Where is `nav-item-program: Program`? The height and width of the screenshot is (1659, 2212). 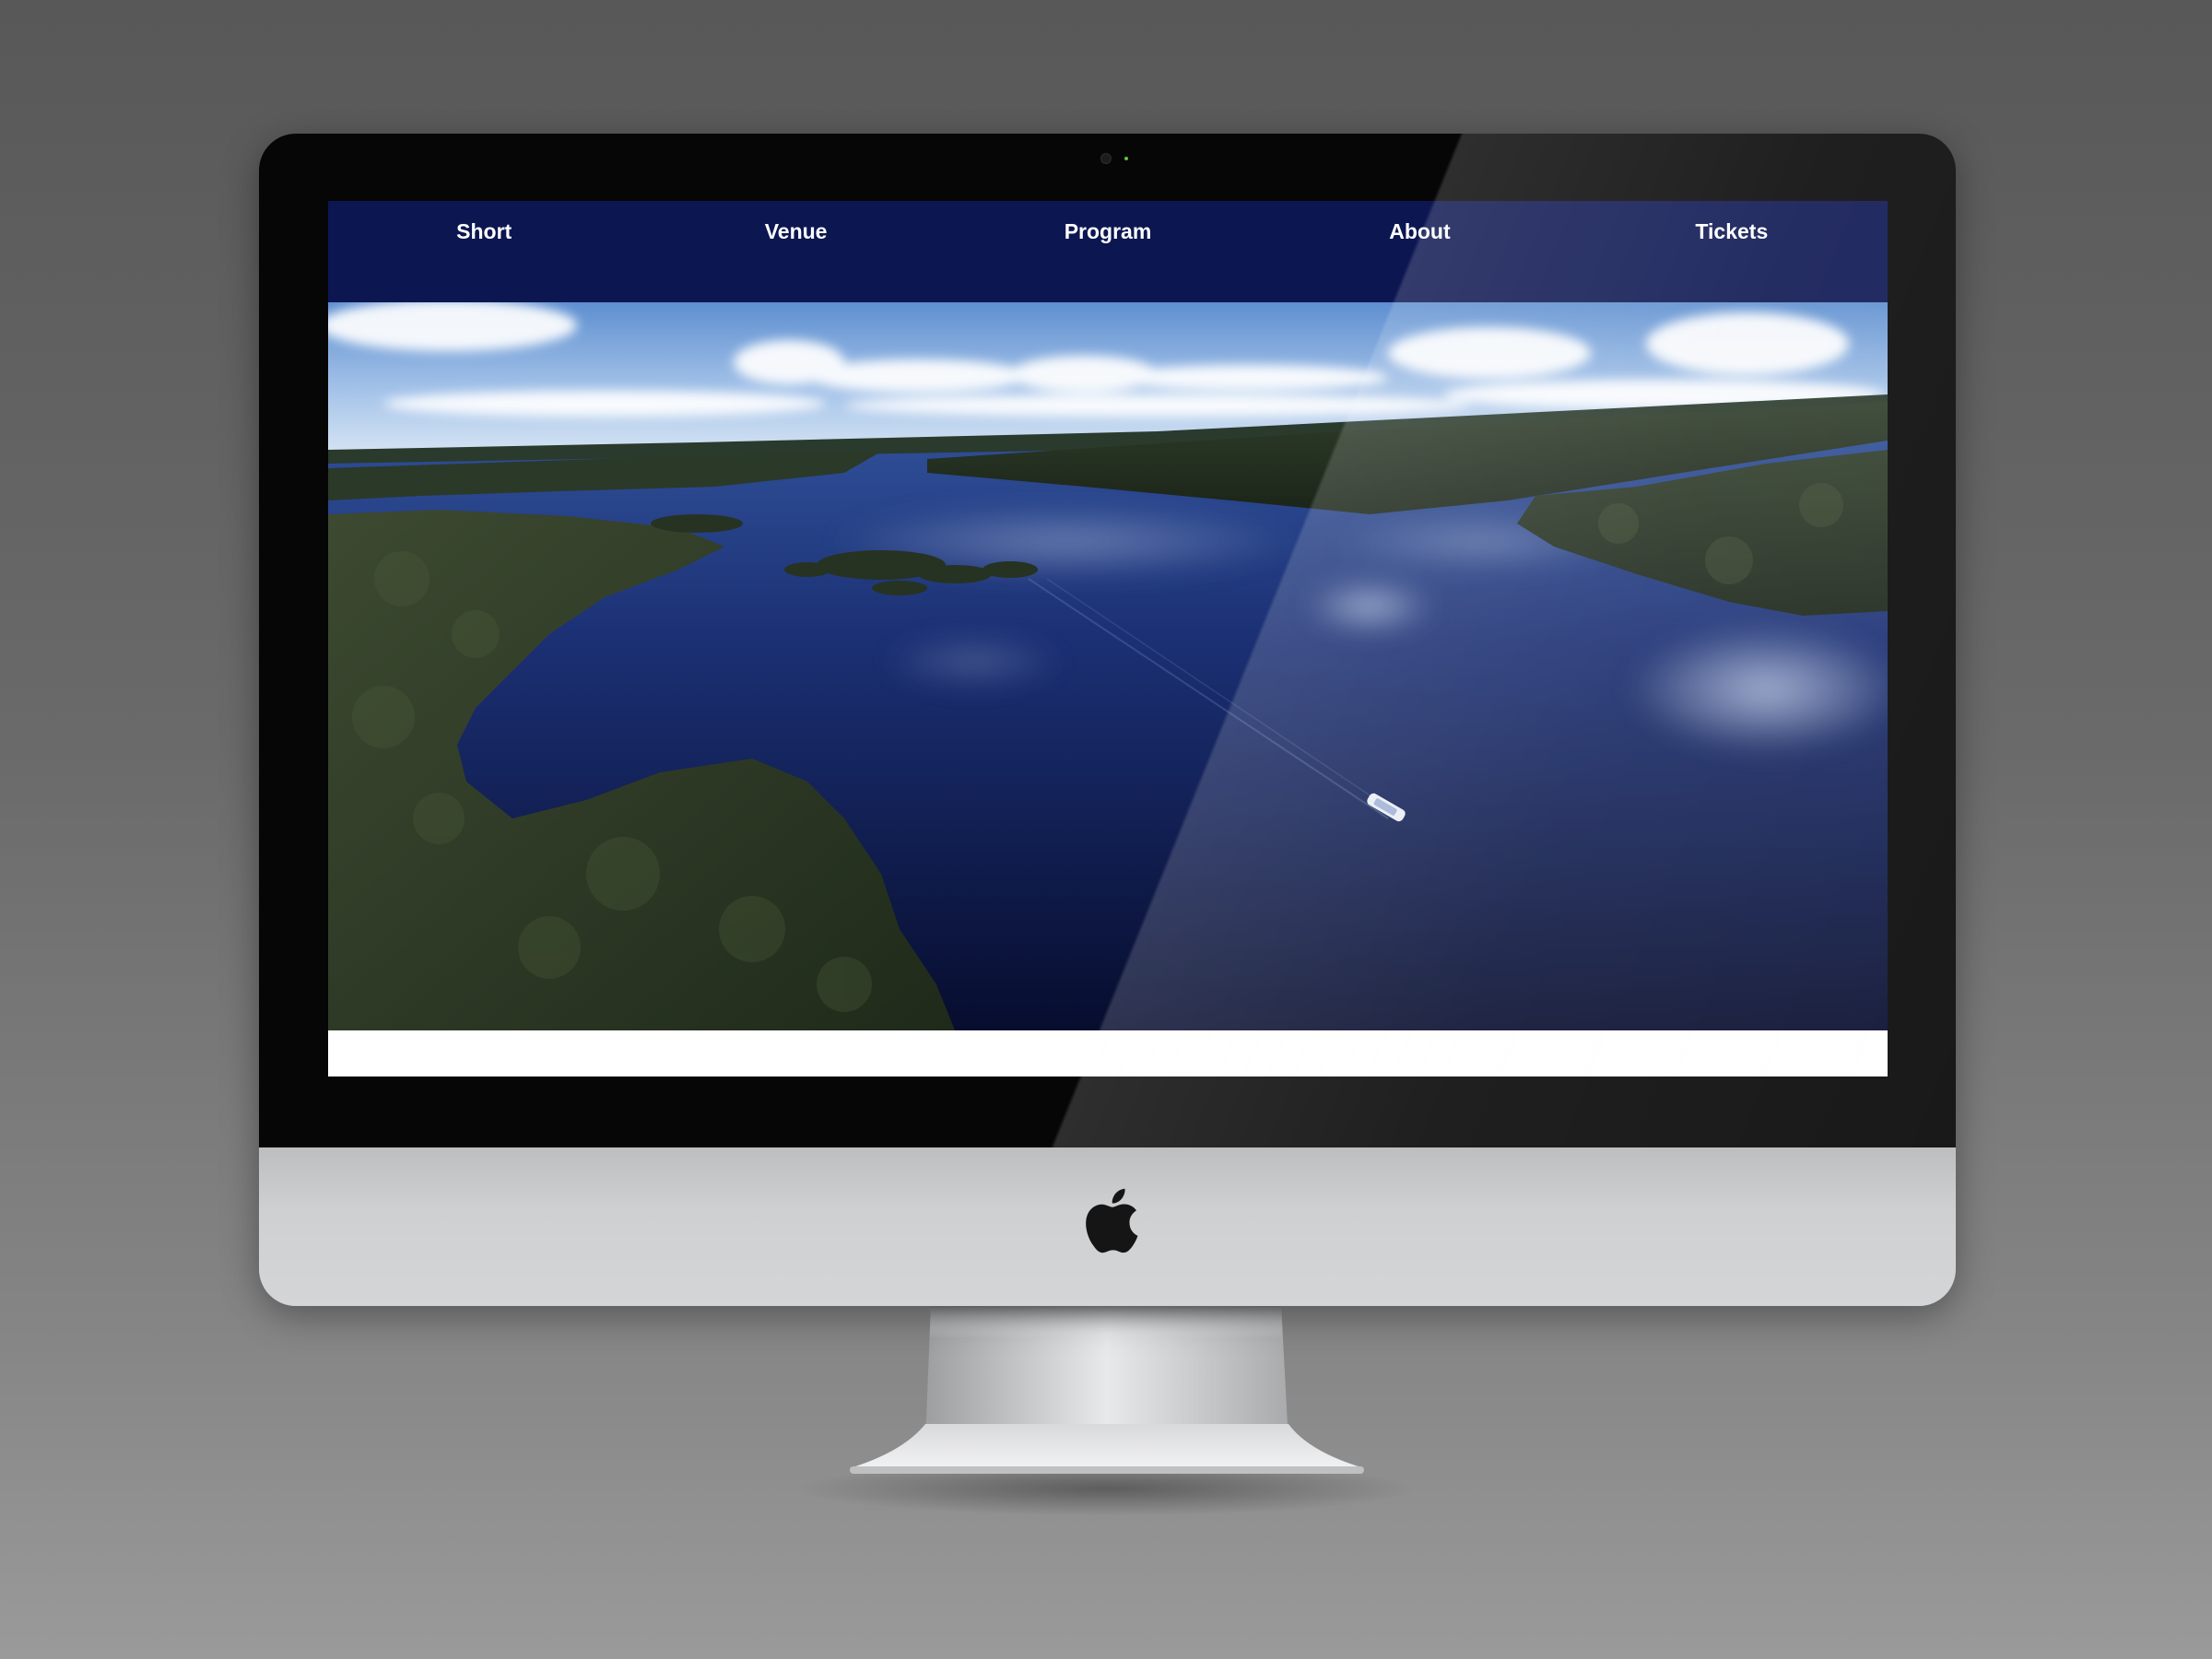
nav-item-program: Program is located at coordinates (1108, 222).